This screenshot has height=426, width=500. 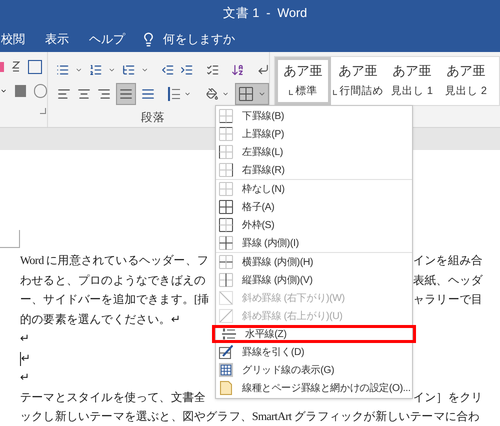 I want to click on align-justify-button, so click(x=126, y=94).